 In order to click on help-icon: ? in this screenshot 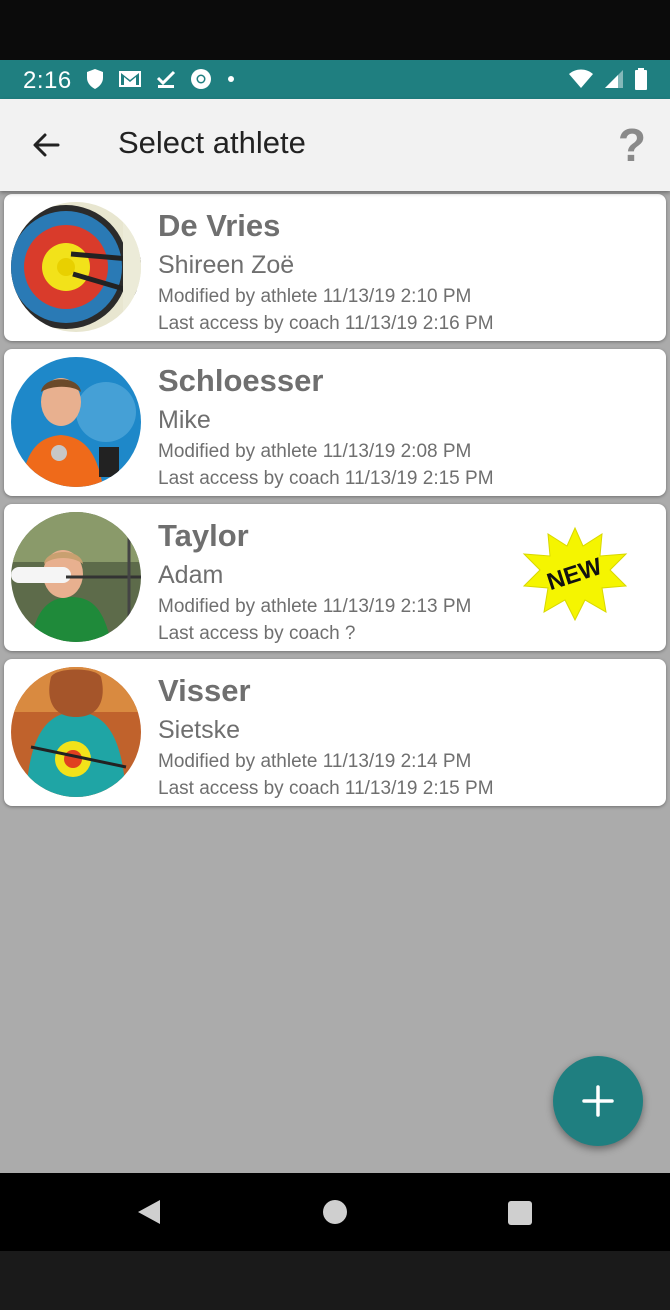, I will do `click(632, 145)`.